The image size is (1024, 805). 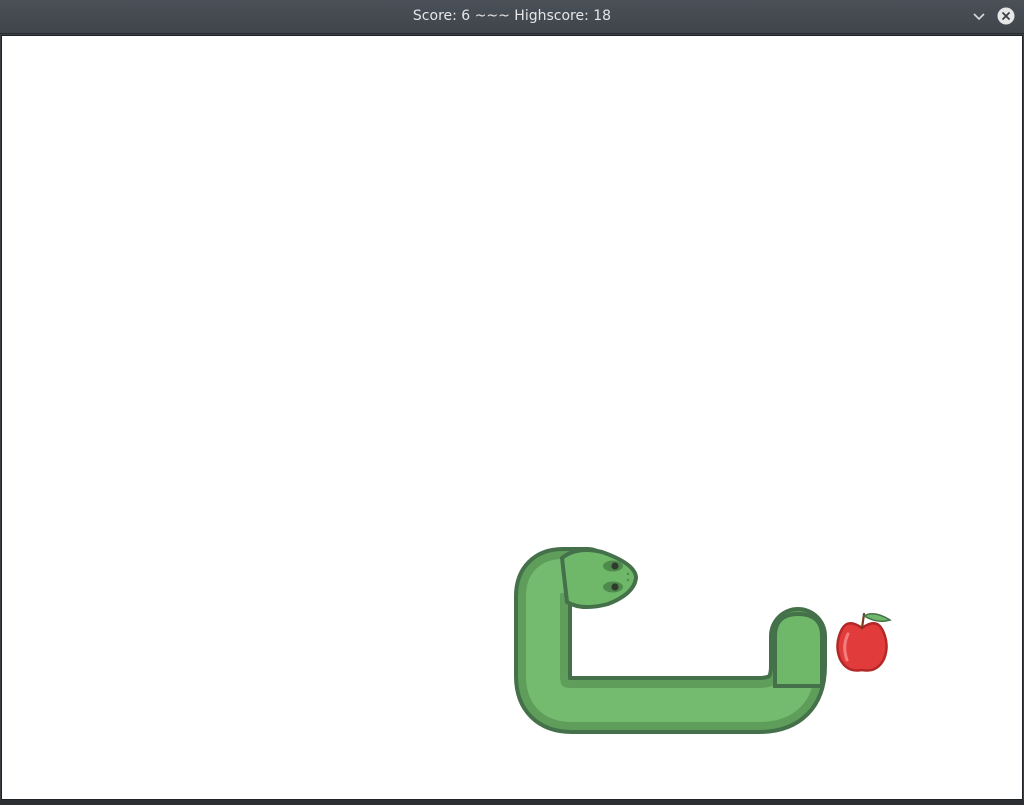 I want to click on close-icon, so click(x=1006, y=16).